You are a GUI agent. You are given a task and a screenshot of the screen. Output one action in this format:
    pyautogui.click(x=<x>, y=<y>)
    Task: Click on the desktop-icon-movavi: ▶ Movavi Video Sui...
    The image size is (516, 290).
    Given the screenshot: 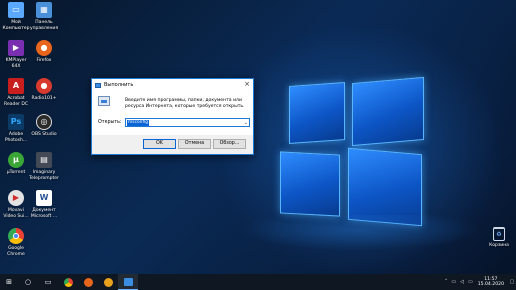 What is the action you would take?
    pyautogui.click(x=16, y=204)
    